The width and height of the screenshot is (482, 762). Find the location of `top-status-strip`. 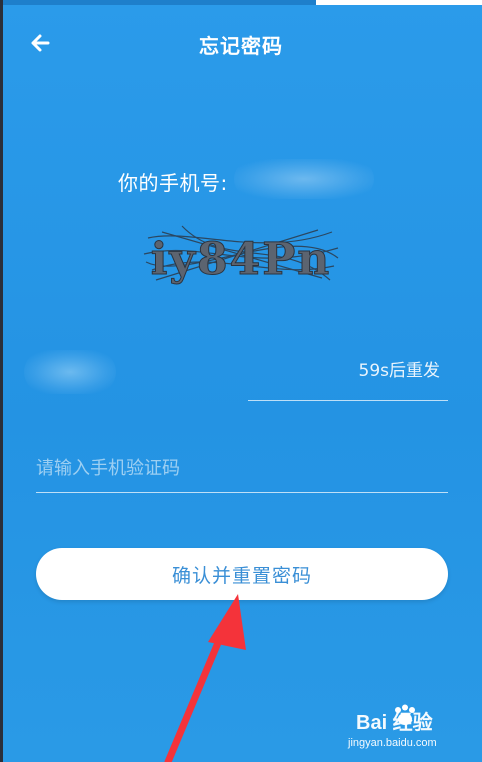

top-status-strip is located at coordinates (241, 2).